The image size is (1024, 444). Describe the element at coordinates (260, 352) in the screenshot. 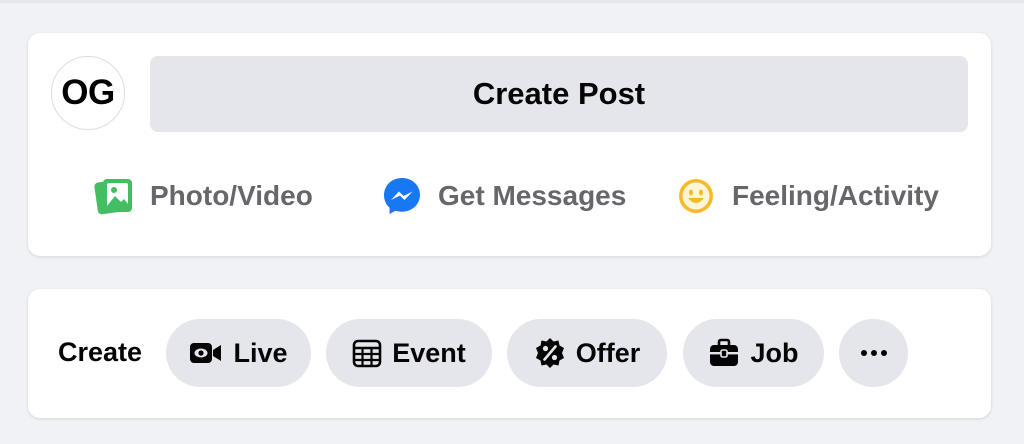

I see `live-label: Live` at that location.